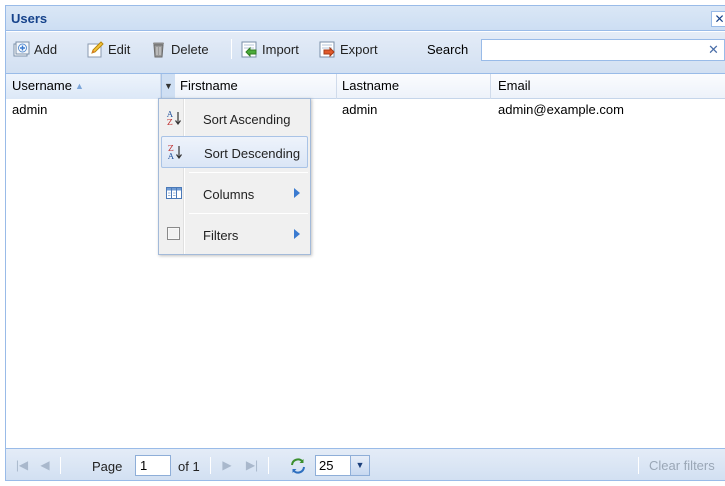 This screenshot has height=486, width=725. I want to click on menu-item-sort-descending: Z A Sort Descending, so click(234, 152).